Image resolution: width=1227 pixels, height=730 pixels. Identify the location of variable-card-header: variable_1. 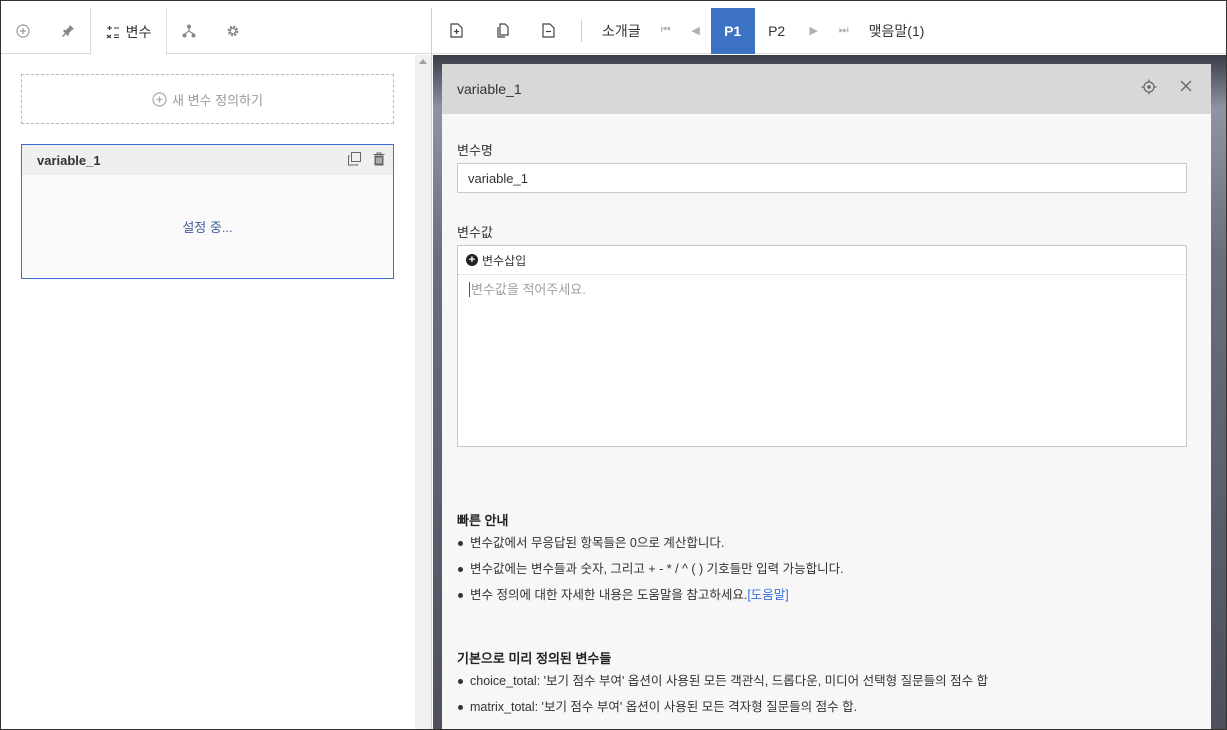
(207, 160).